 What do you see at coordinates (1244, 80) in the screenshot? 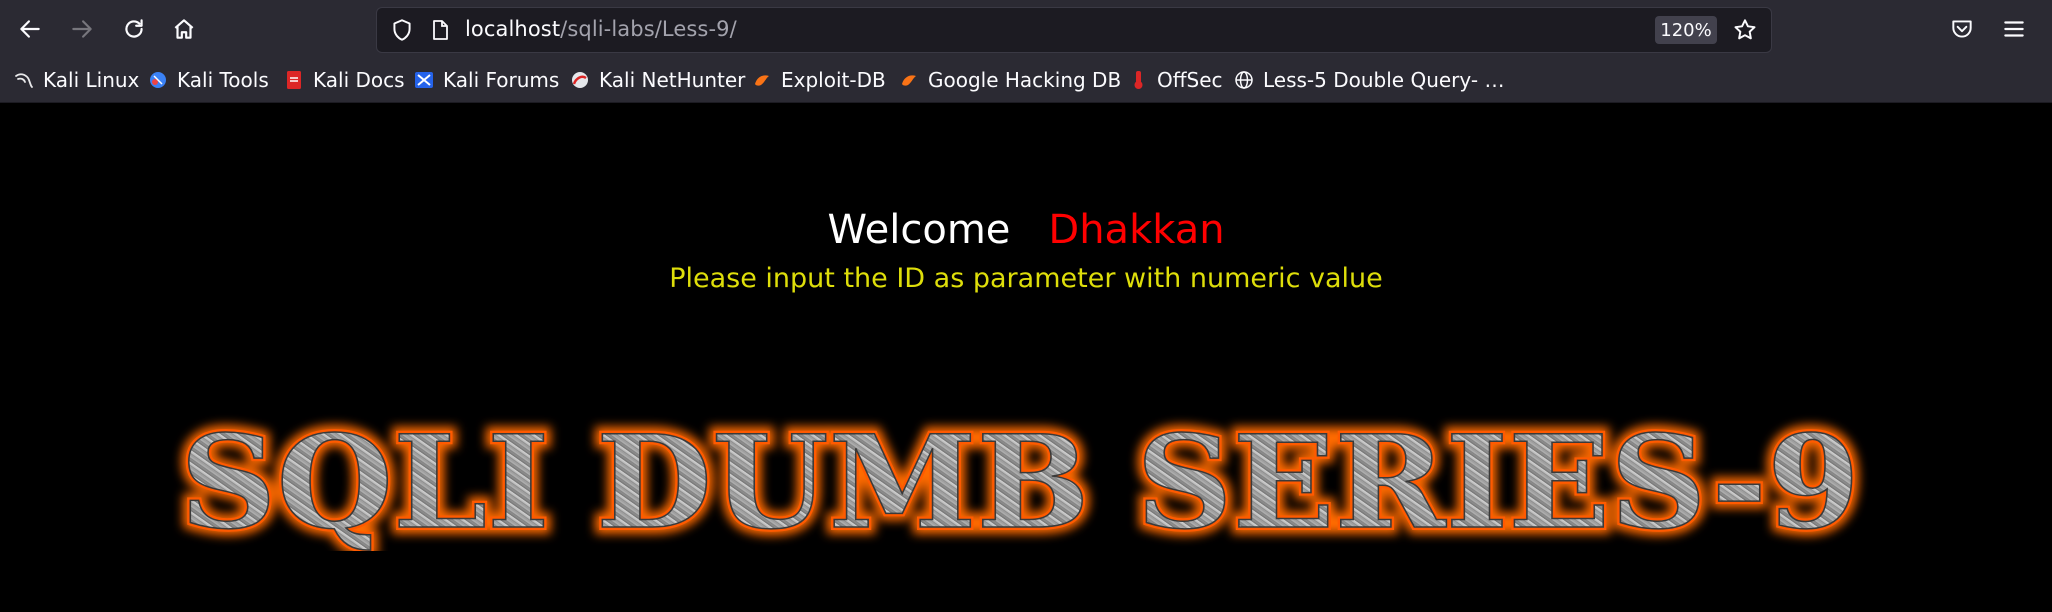
I see `globe-icon` at bounding box center [1244, 80].